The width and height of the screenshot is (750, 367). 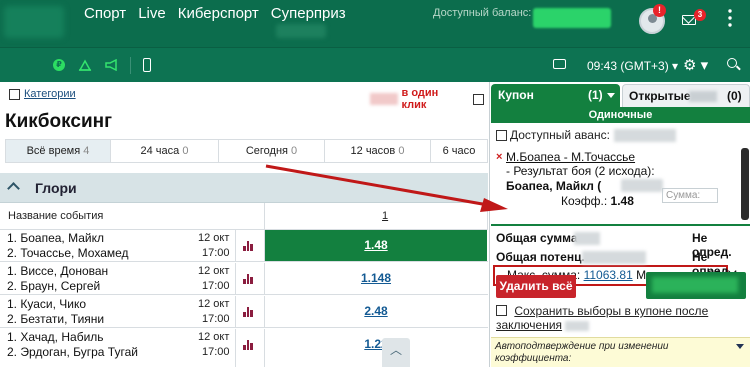 I want to click on singles-header: Одиночные, so click(x=620, y=115).